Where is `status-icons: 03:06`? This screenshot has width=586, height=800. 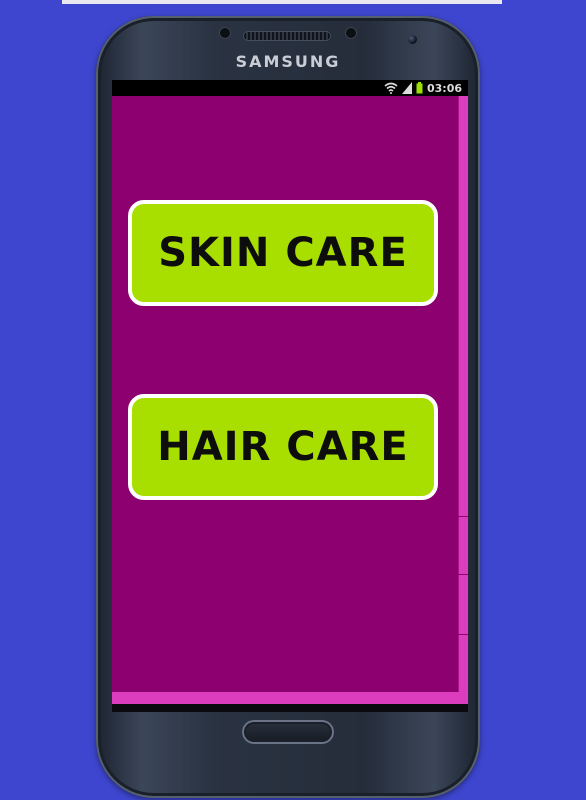
status-icons: 03:06 is located at coordinates (423, 88).